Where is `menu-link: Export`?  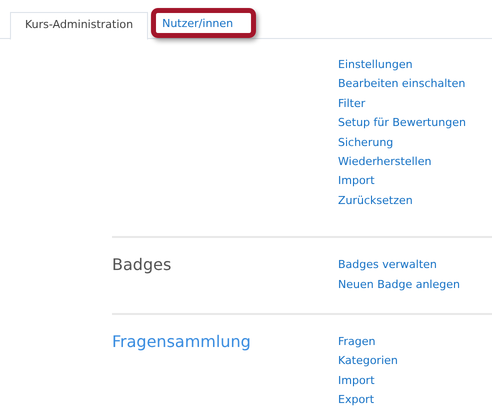 menu-link: Export is located at coordinates (415, 400).